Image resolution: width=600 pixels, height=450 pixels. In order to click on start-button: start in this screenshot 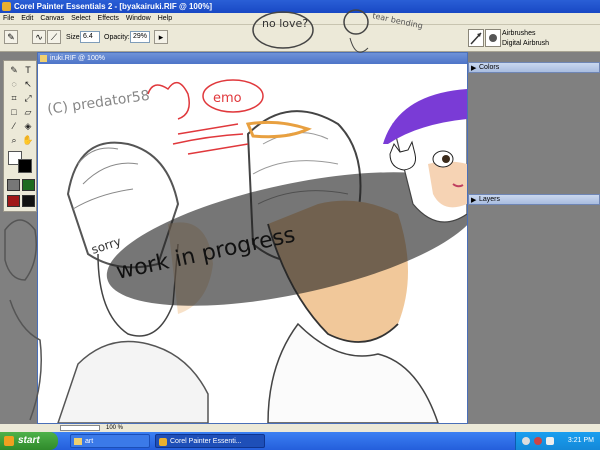, I will do `click(29, 441)`.